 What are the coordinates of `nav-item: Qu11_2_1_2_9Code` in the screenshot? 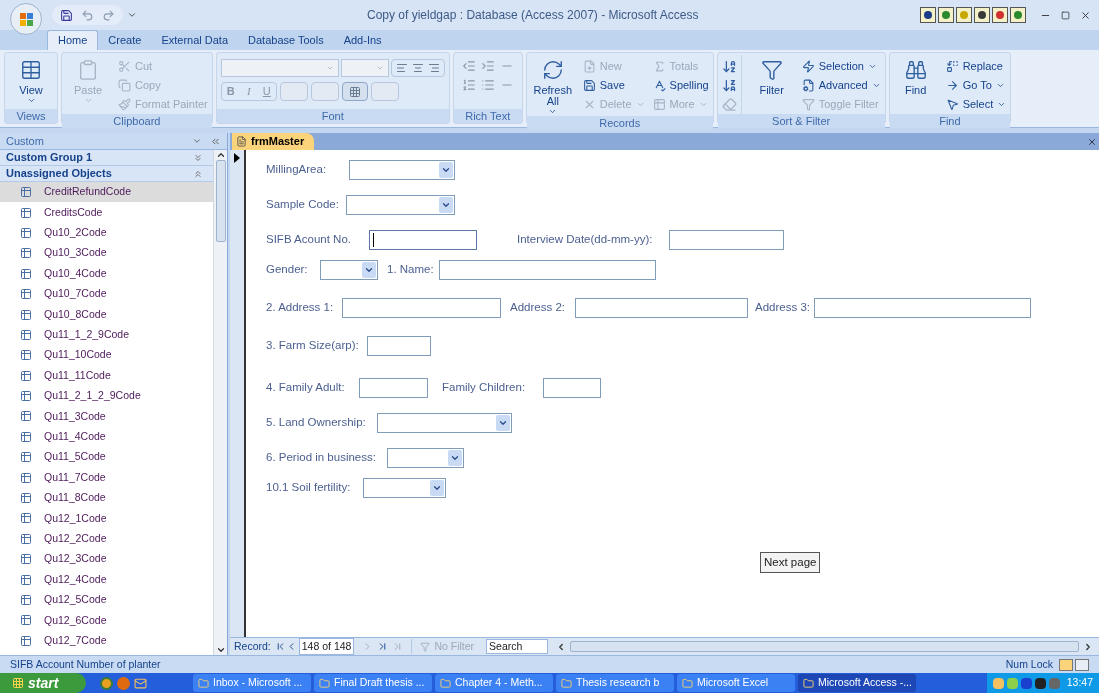 It's located at (106, 396).